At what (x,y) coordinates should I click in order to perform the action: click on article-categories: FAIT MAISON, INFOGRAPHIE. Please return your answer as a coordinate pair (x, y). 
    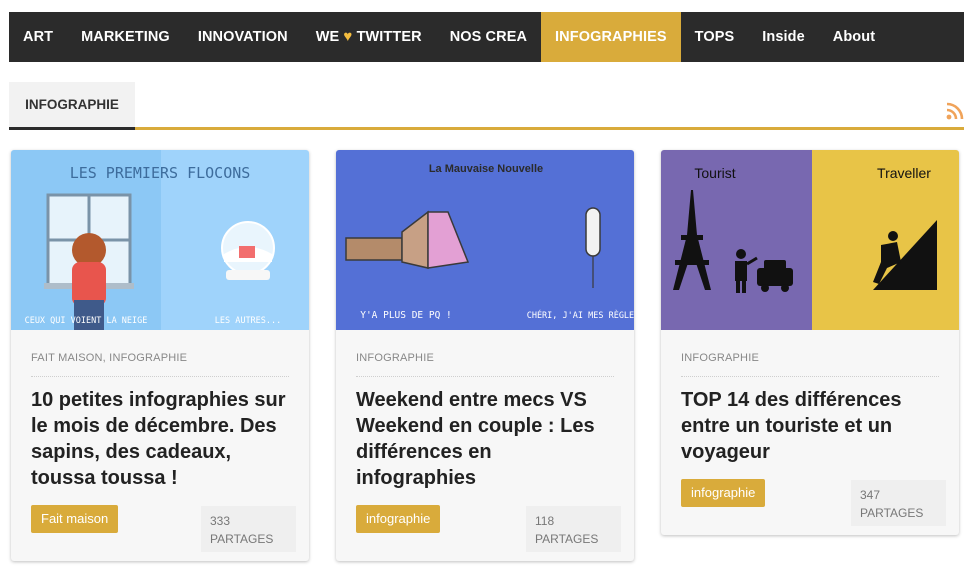
    Looking at the image, I should click on (160, 353).